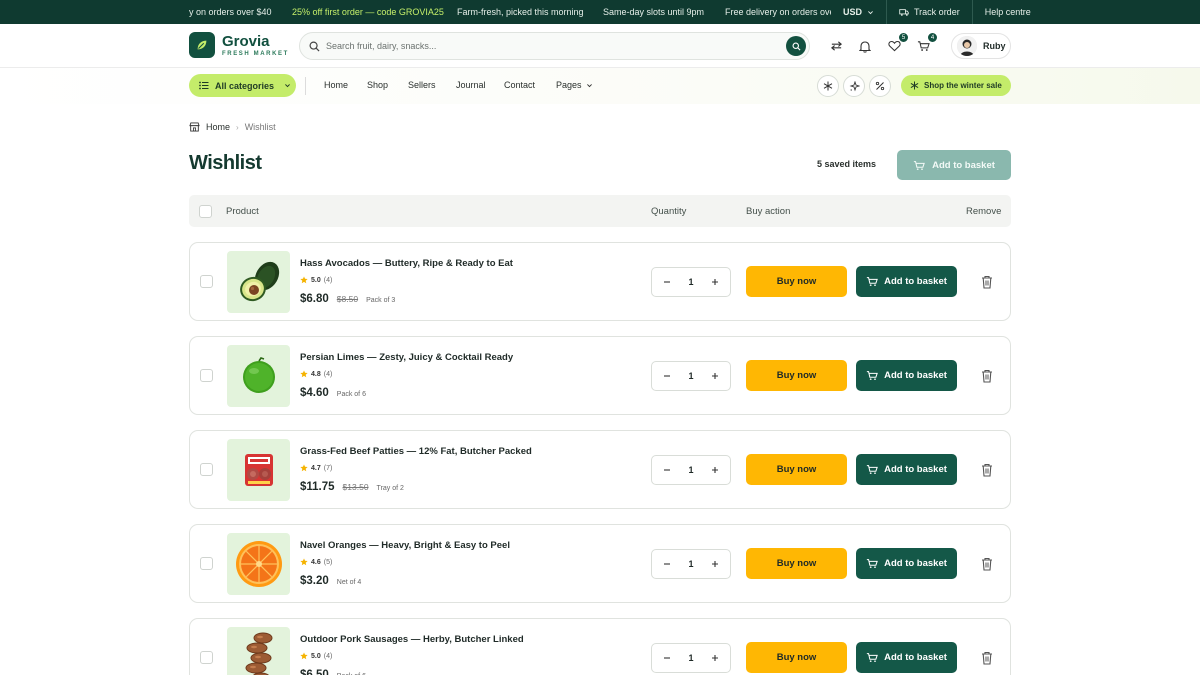 Image resolution: width=1200 pixels, height=675 pixels. I want to click on avocado-icon, so click(259, 281).